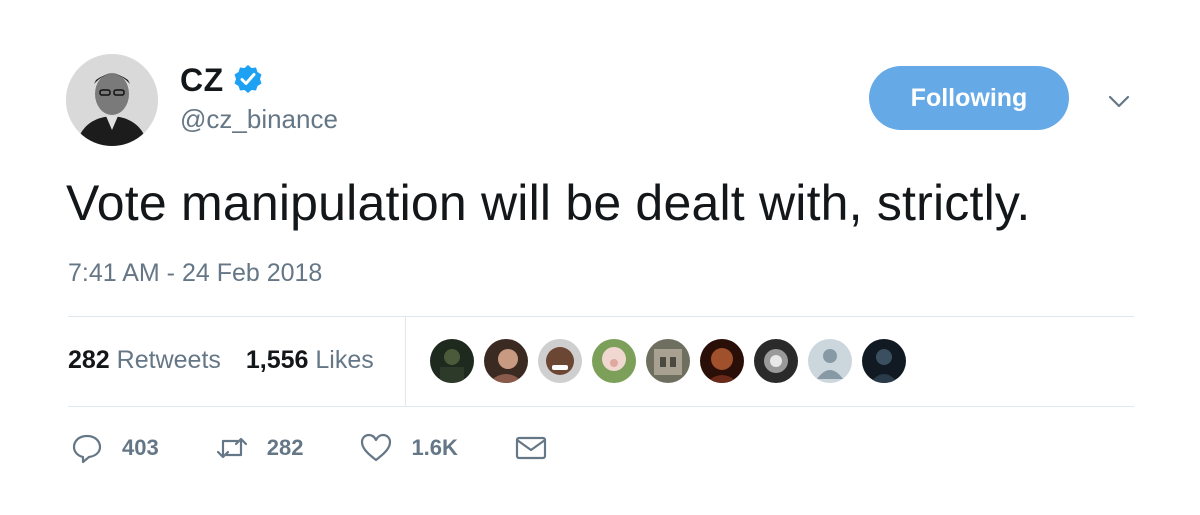  What do you see at coordinates (112, 100) in the screenshot?
I see `avatar` at bounding box center [112, 100].